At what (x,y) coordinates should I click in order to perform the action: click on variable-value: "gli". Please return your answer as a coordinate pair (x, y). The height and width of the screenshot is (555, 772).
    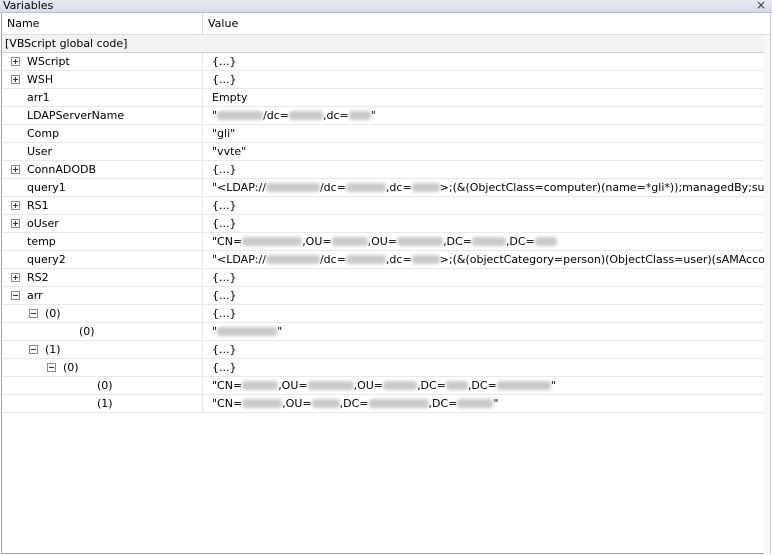
    Looking at the image, I should click on (483, 133).